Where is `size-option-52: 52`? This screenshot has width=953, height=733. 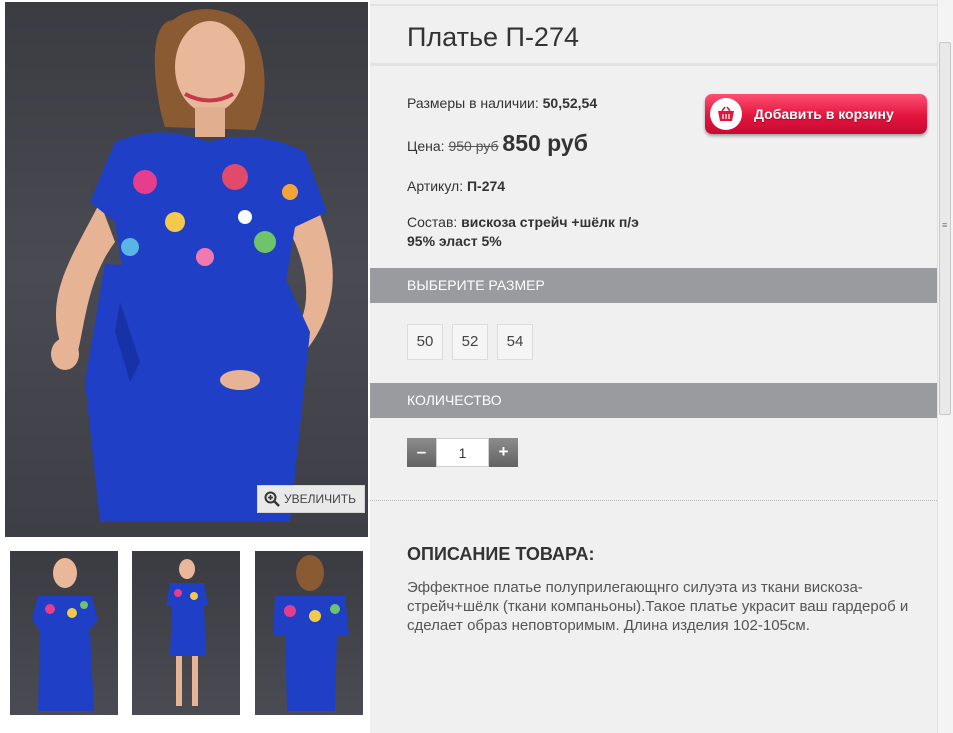
size-option-52: 52 is located at coordinates (470, 342).